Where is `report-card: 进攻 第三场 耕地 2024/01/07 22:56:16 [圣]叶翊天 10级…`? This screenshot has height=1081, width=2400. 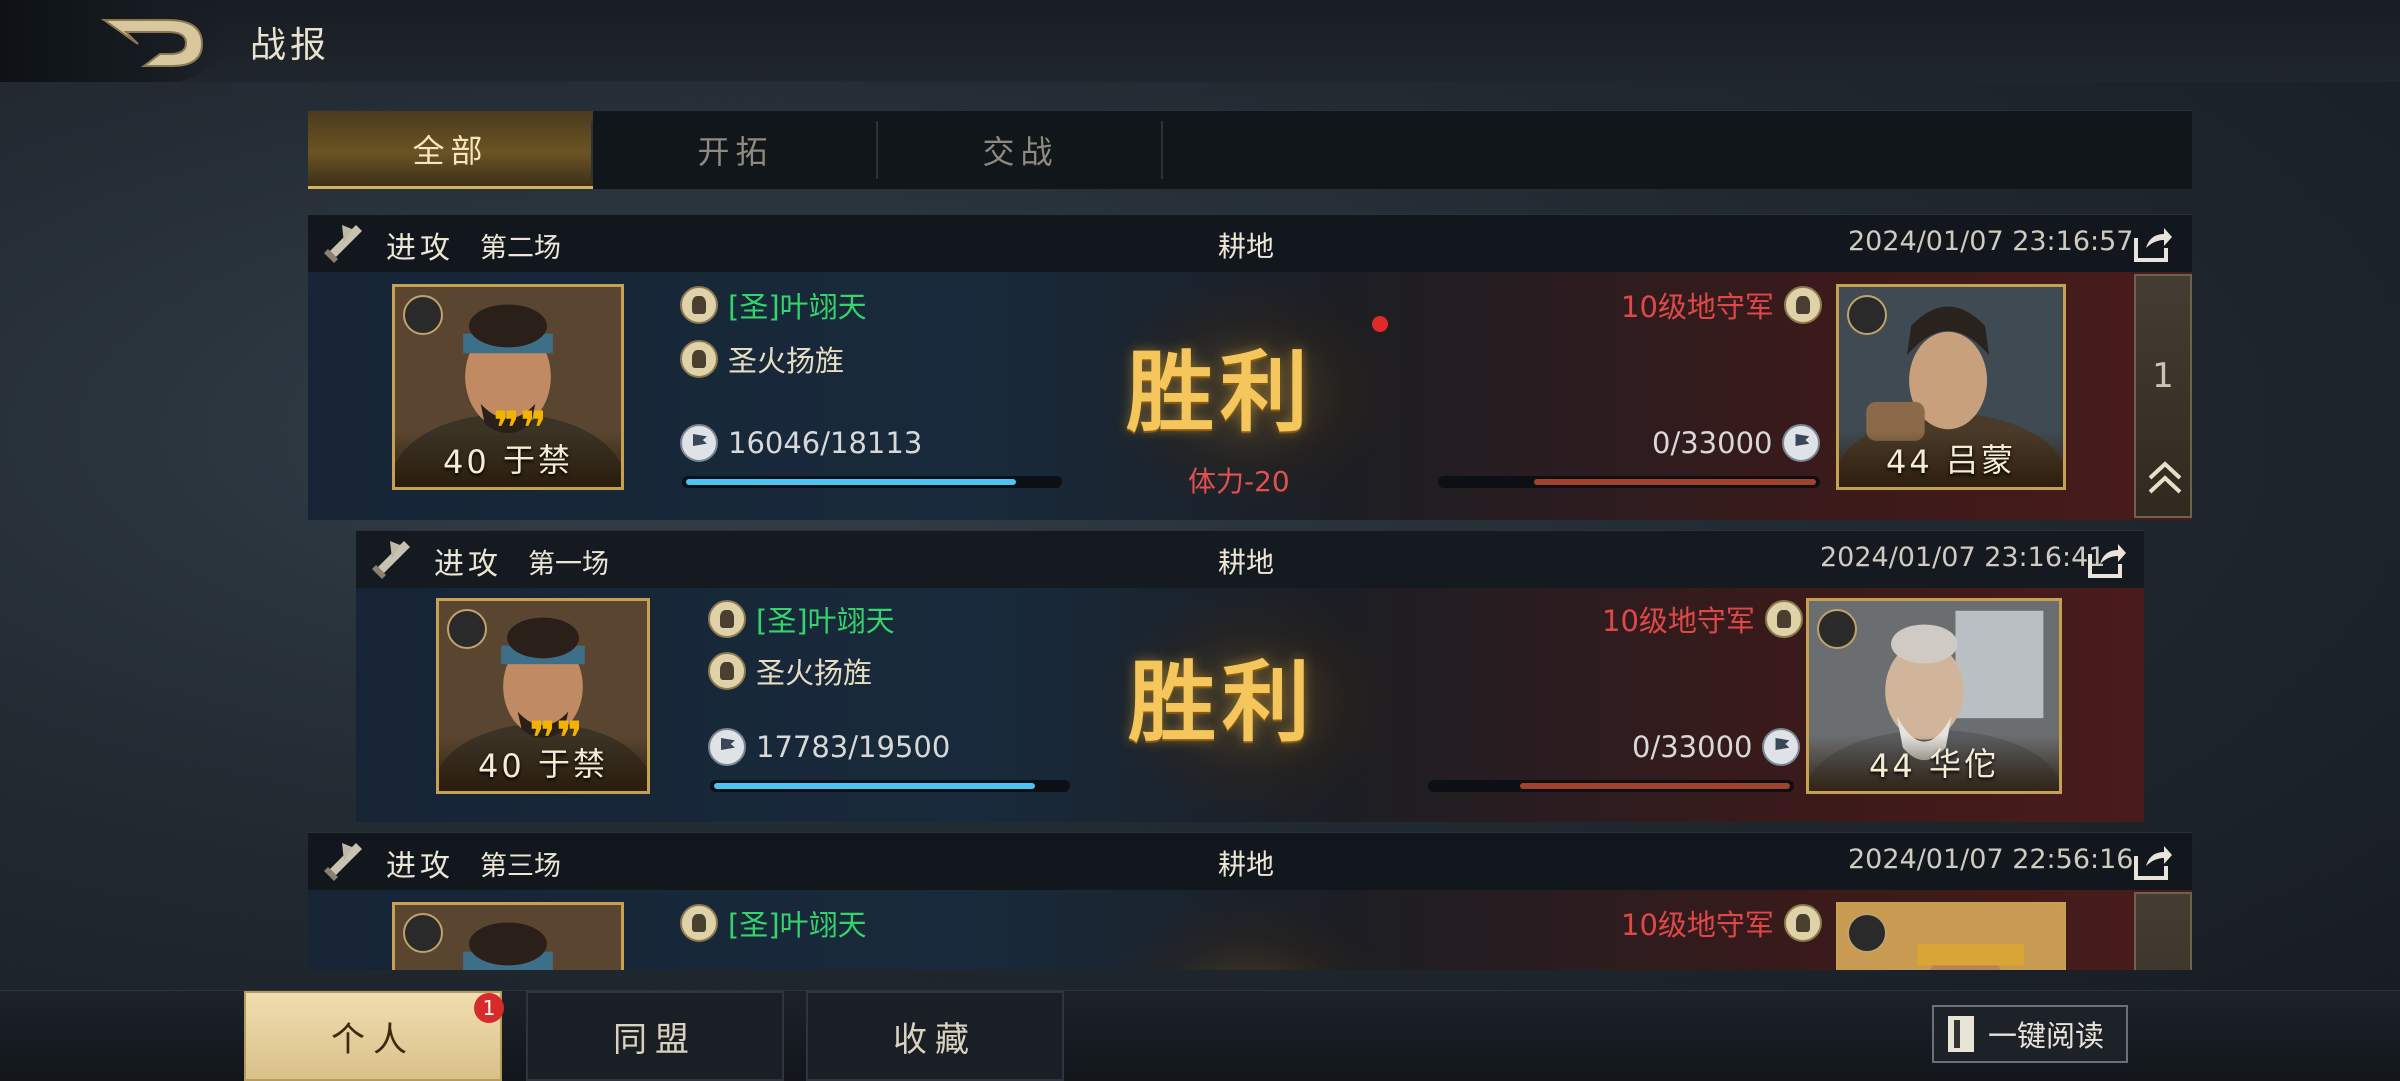 report-card: 进攻 第三场 耕地 2024/01/07 22:56:16 [圣]叶翊天 10级… is located at coordinates (1250, 901).